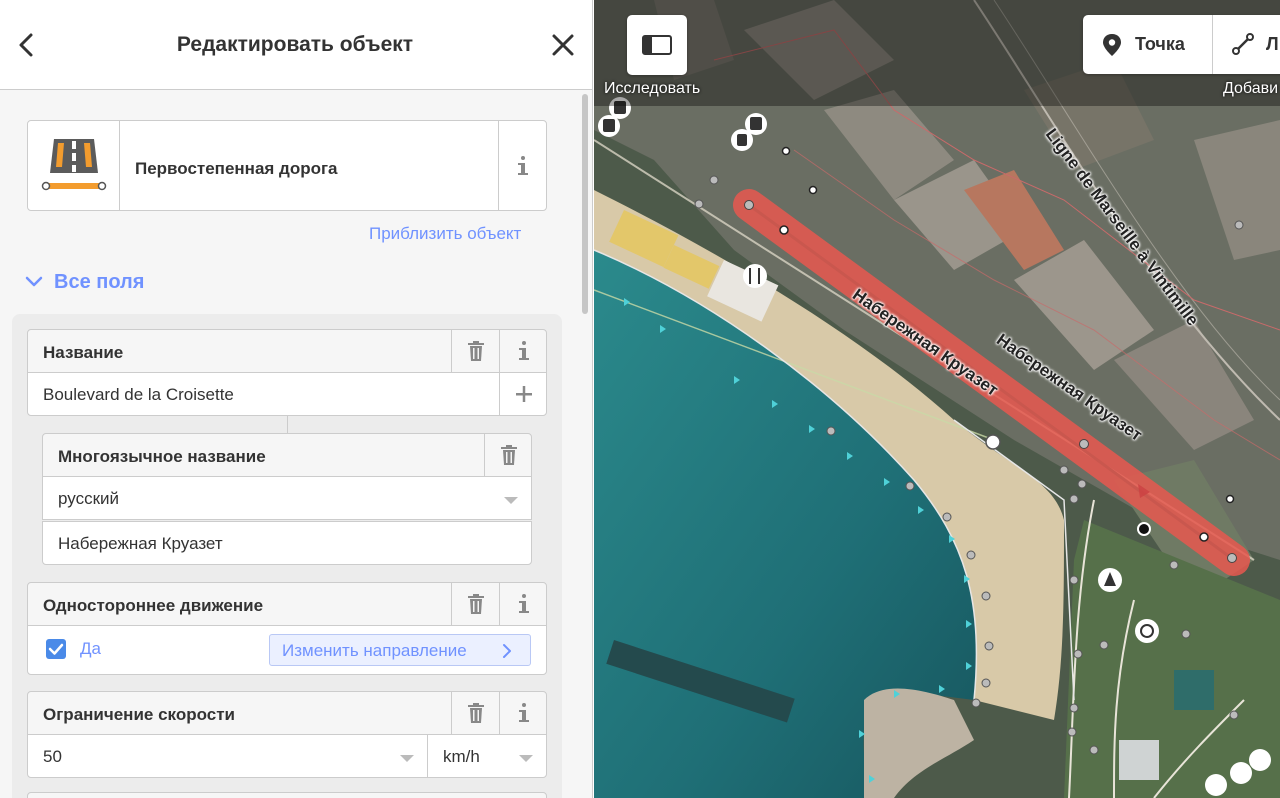 This screenshot has width=1280, height=798. I want to click on chevron-right-icon, so click(507, 651).